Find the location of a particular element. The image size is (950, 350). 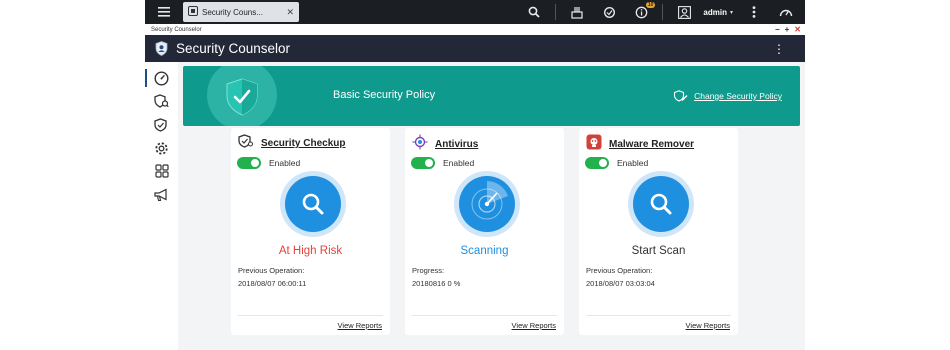

sync-icon is located at coordinates (609, 12).